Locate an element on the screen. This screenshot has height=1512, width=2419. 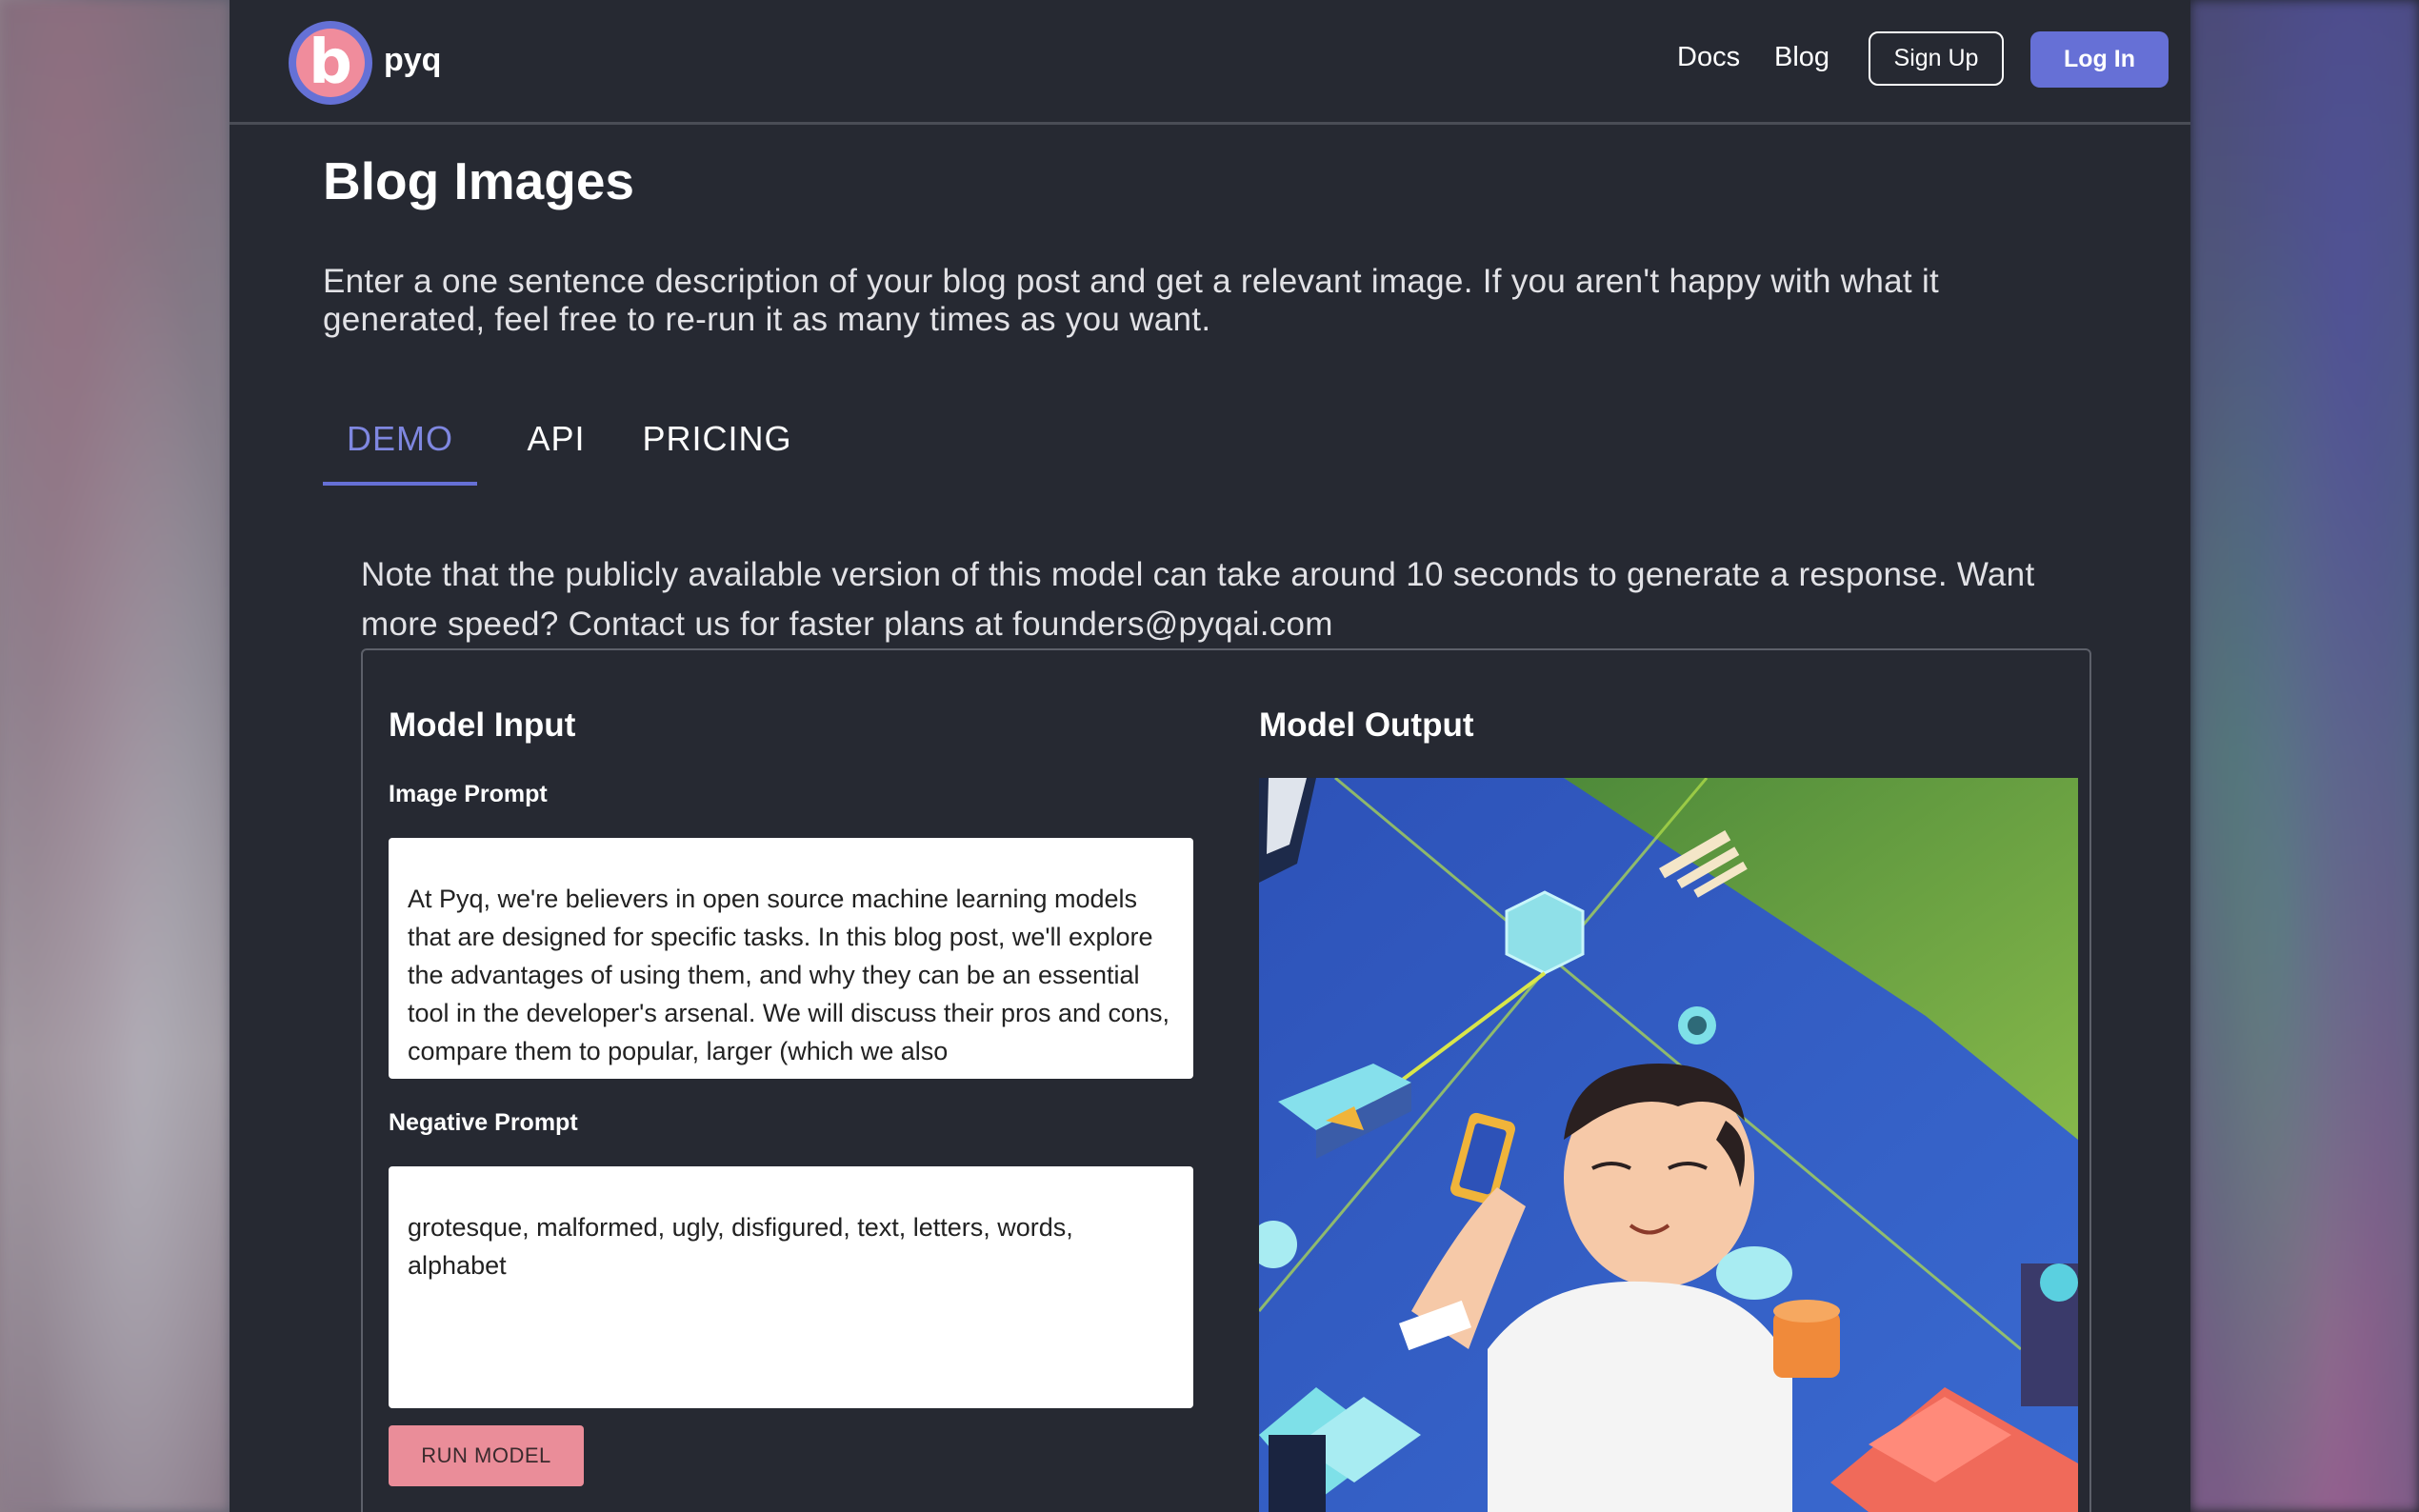
tab-demo: DEMO is located at coordinates (400, 452).